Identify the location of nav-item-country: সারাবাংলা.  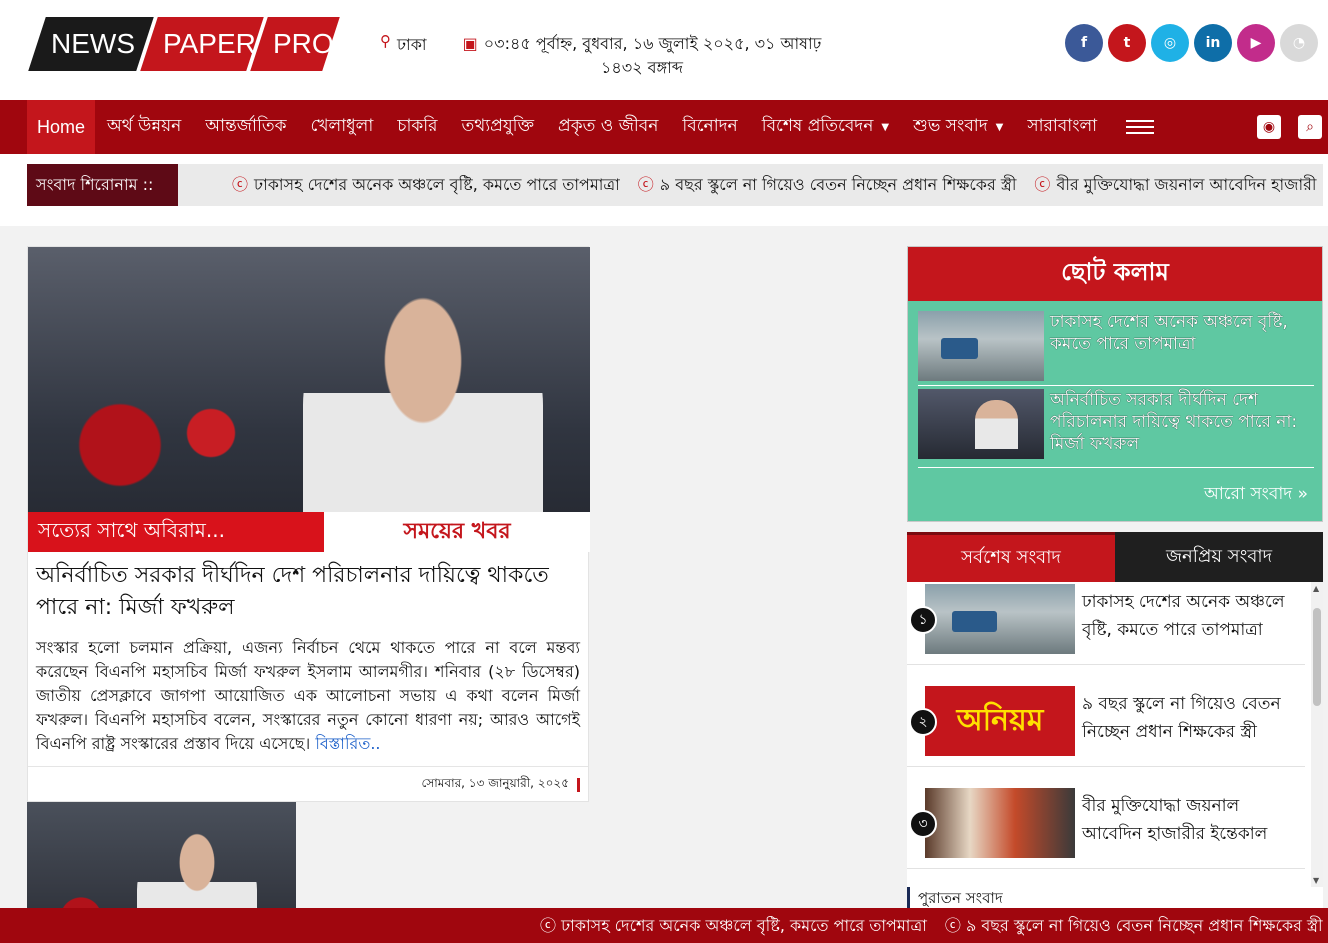
(1062, 127).